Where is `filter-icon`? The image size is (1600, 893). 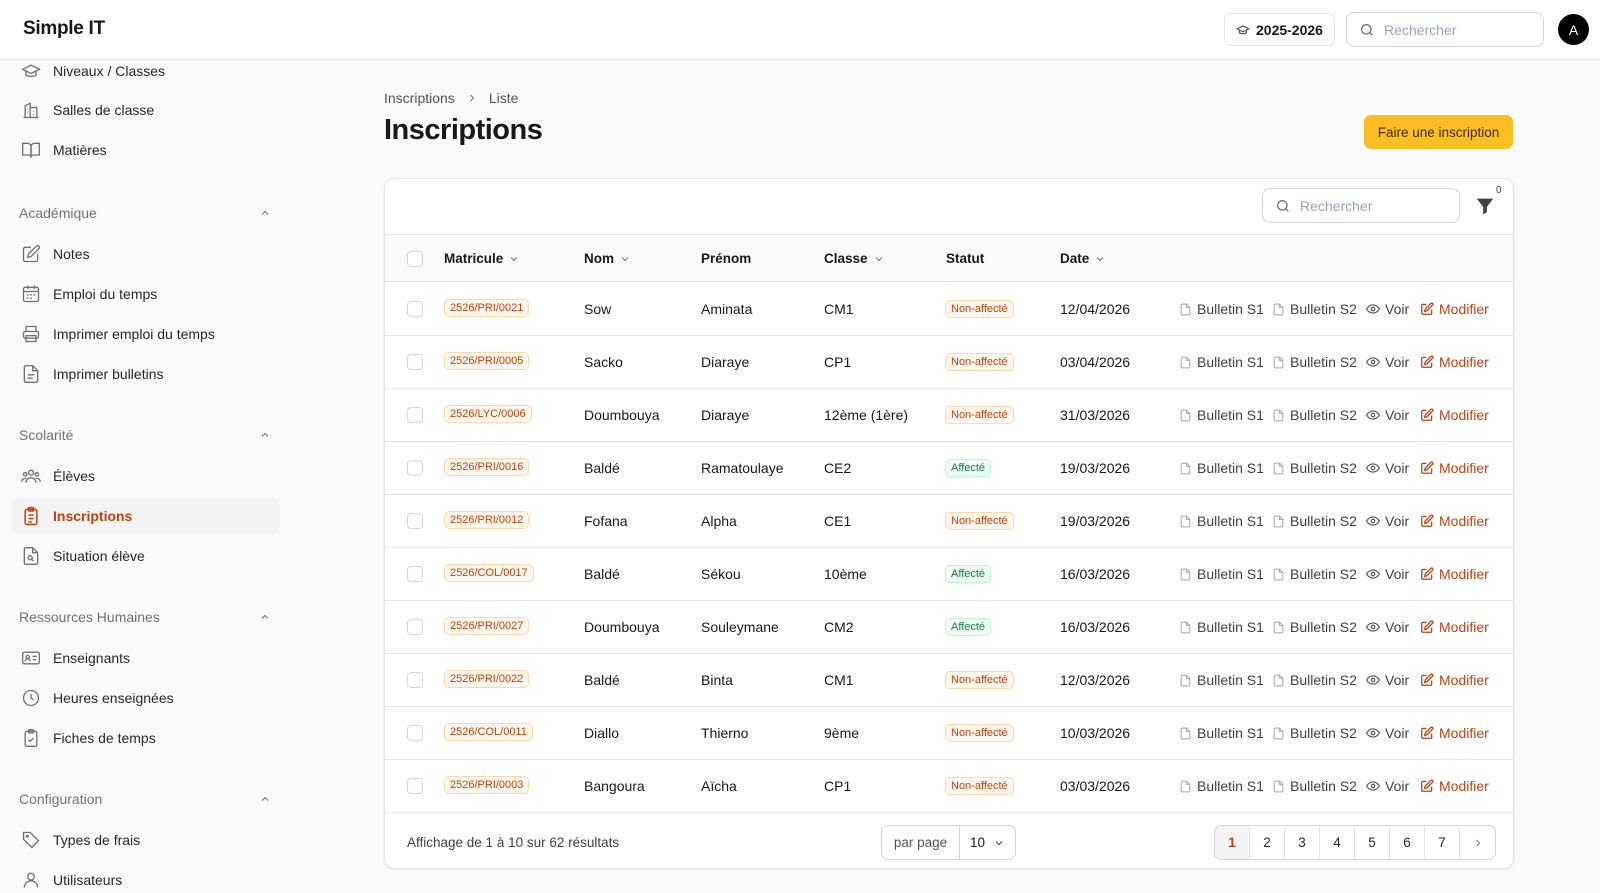 filter-icon is located at coordinates (1485, 206).